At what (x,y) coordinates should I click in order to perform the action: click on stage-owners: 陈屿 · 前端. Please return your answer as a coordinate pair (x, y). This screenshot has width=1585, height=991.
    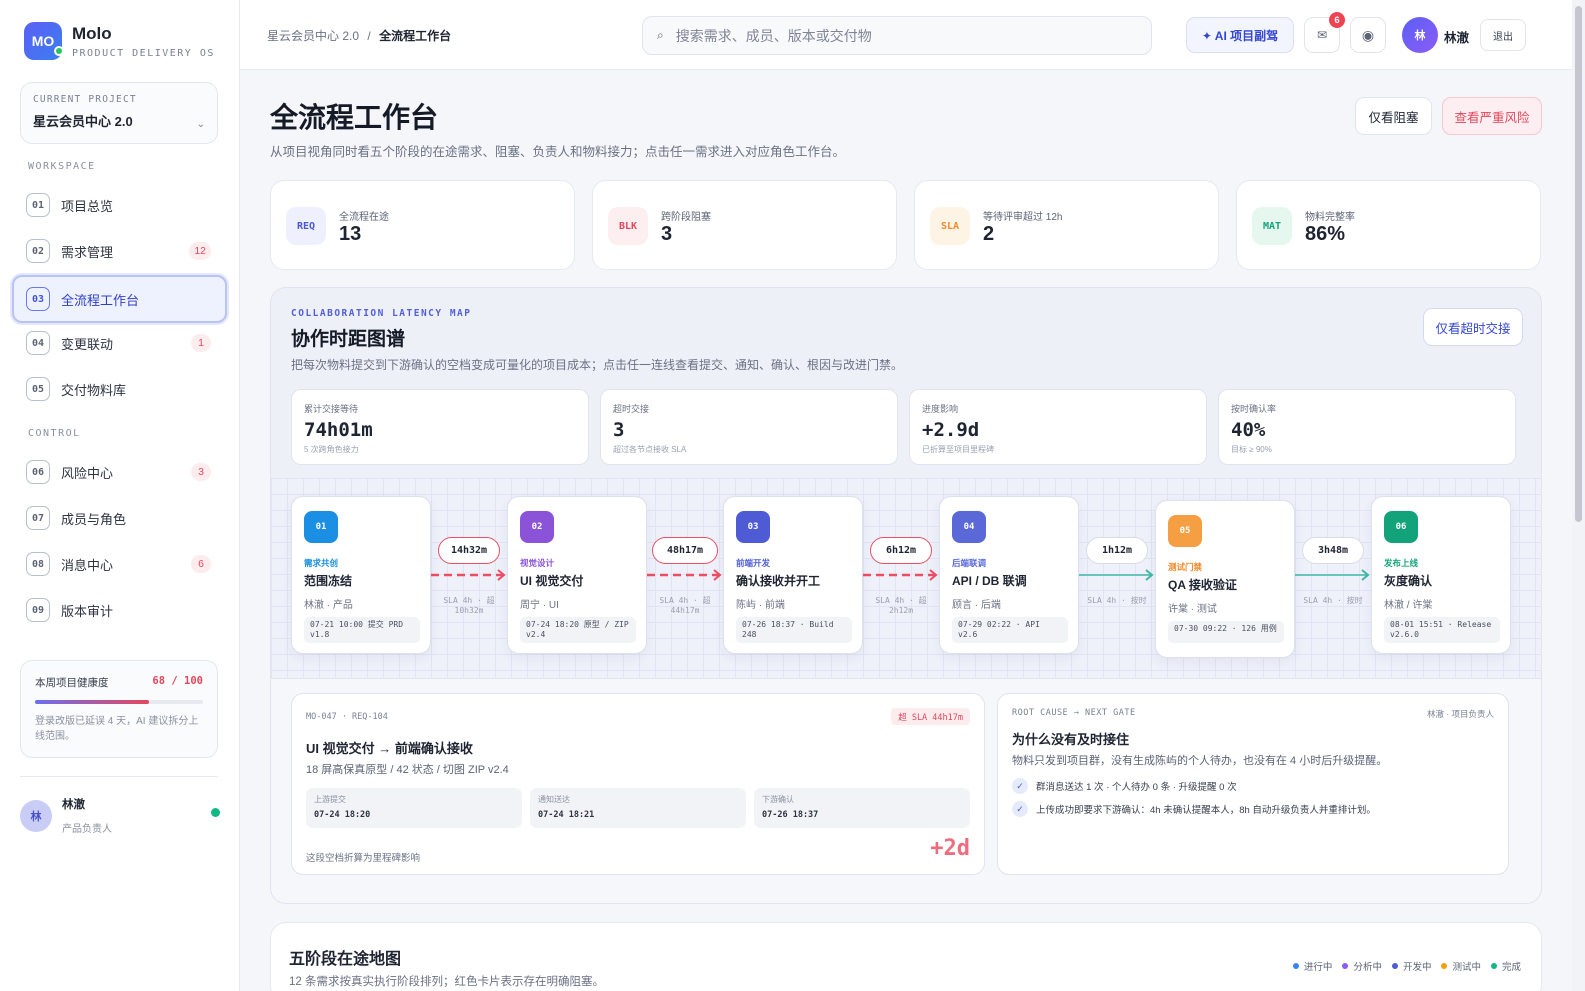
    Looking at the image, I should click on (760, 605).